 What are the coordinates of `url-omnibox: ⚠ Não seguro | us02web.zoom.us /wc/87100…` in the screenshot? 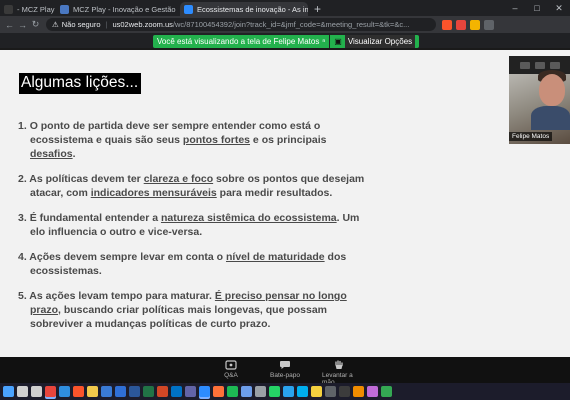 It's located at (241, 24).